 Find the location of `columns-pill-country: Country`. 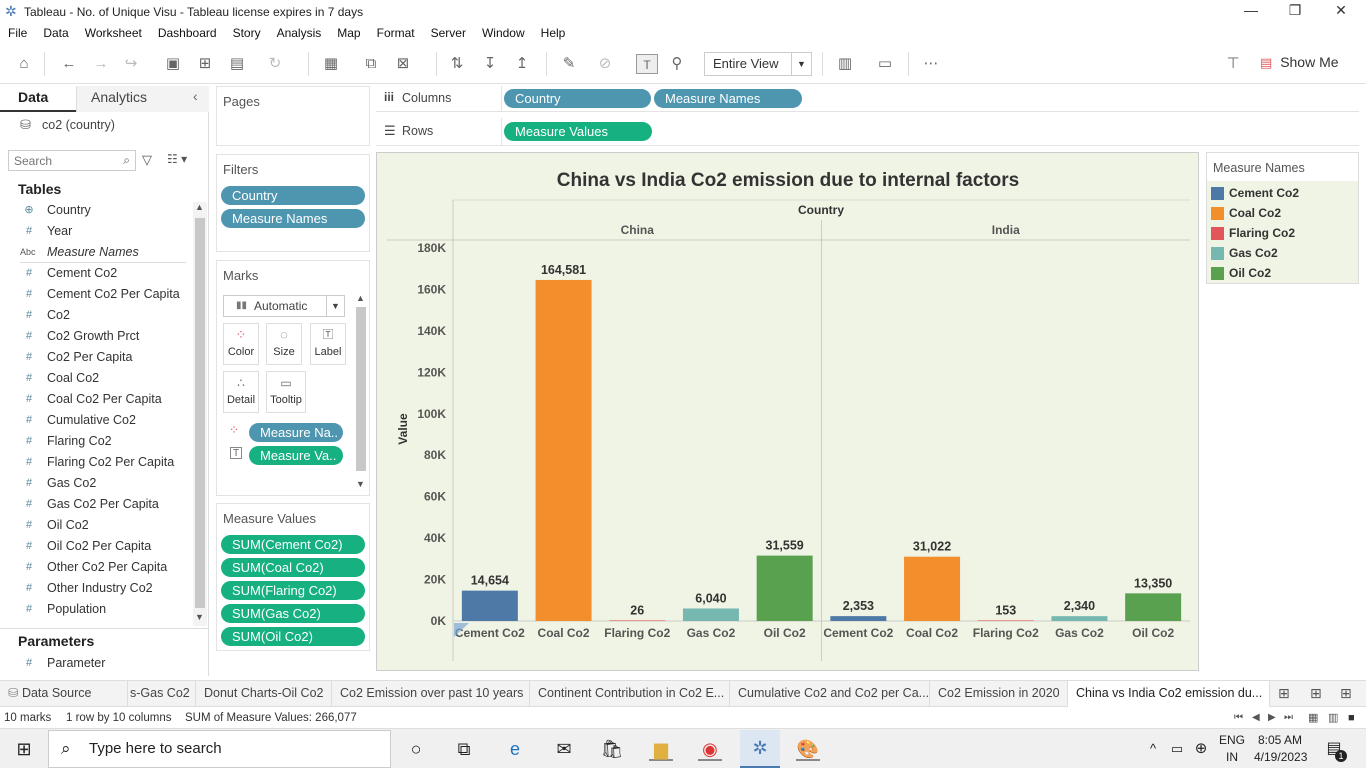

columns-pill-country: Country is located at coordinates (577, 98).